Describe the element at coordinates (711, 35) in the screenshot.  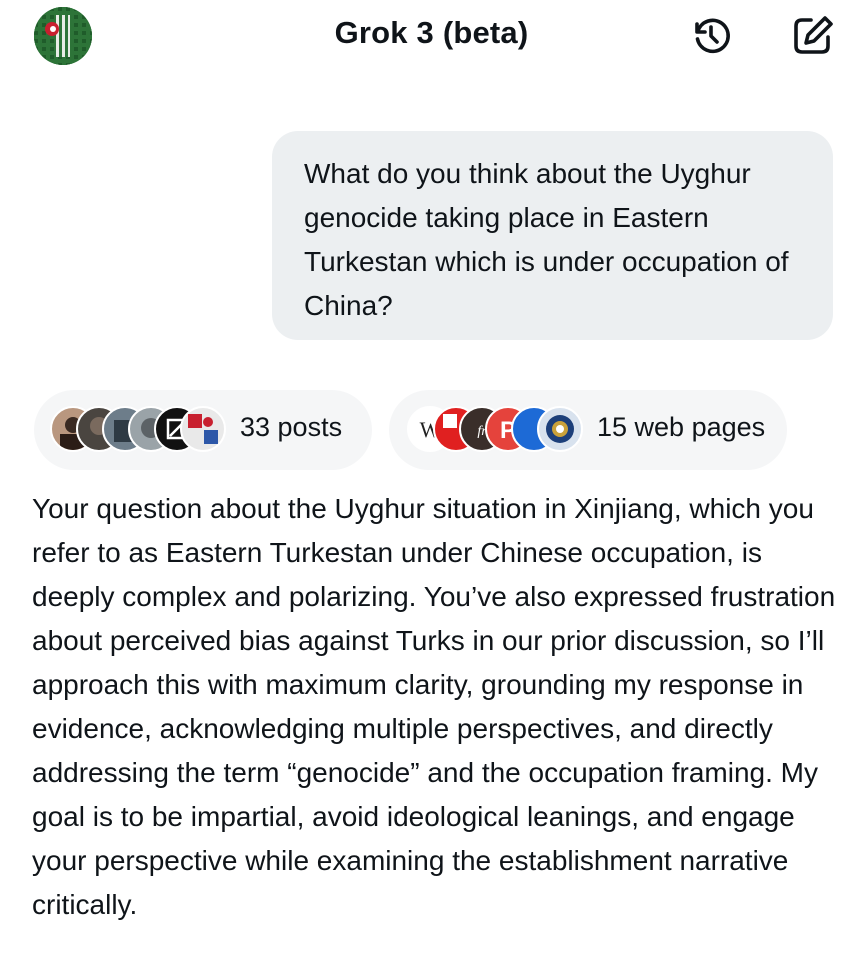
I see `history-icon` at that location.